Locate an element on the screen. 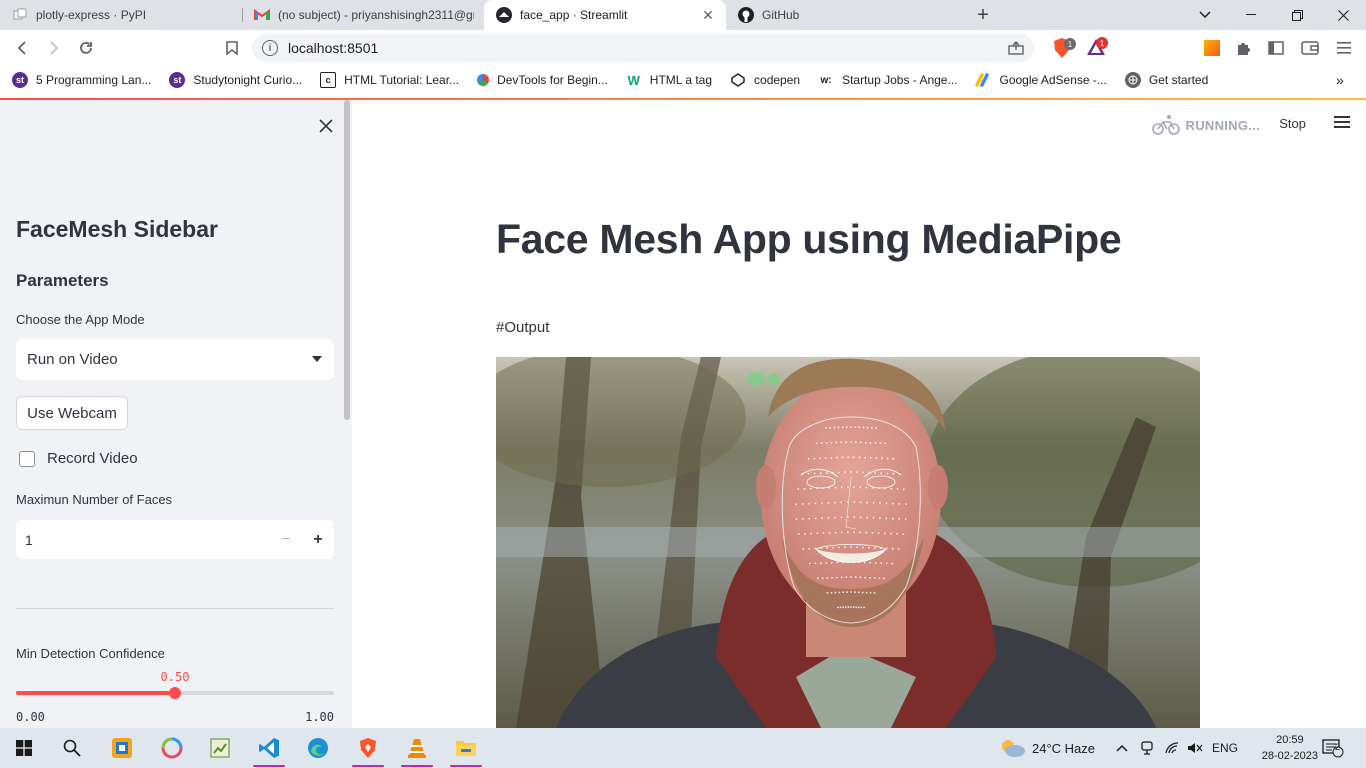  new-tab-button: + is located at coordinates (983, 15).